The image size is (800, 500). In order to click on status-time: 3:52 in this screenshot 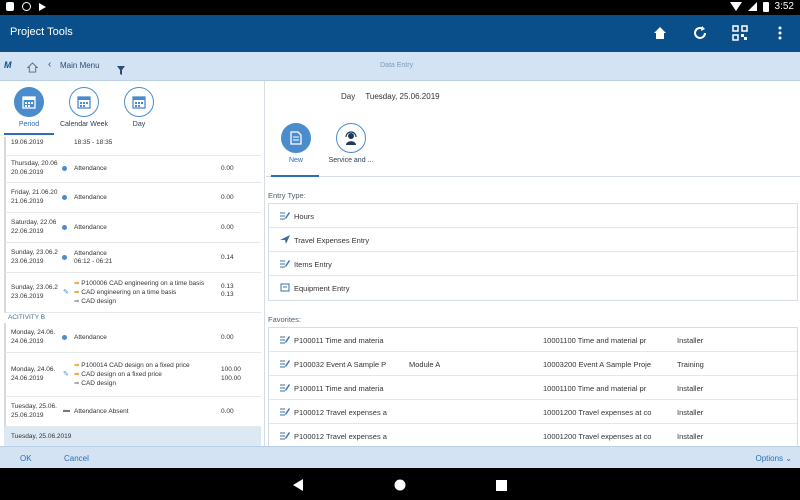, I will do `click(784, 6)`.